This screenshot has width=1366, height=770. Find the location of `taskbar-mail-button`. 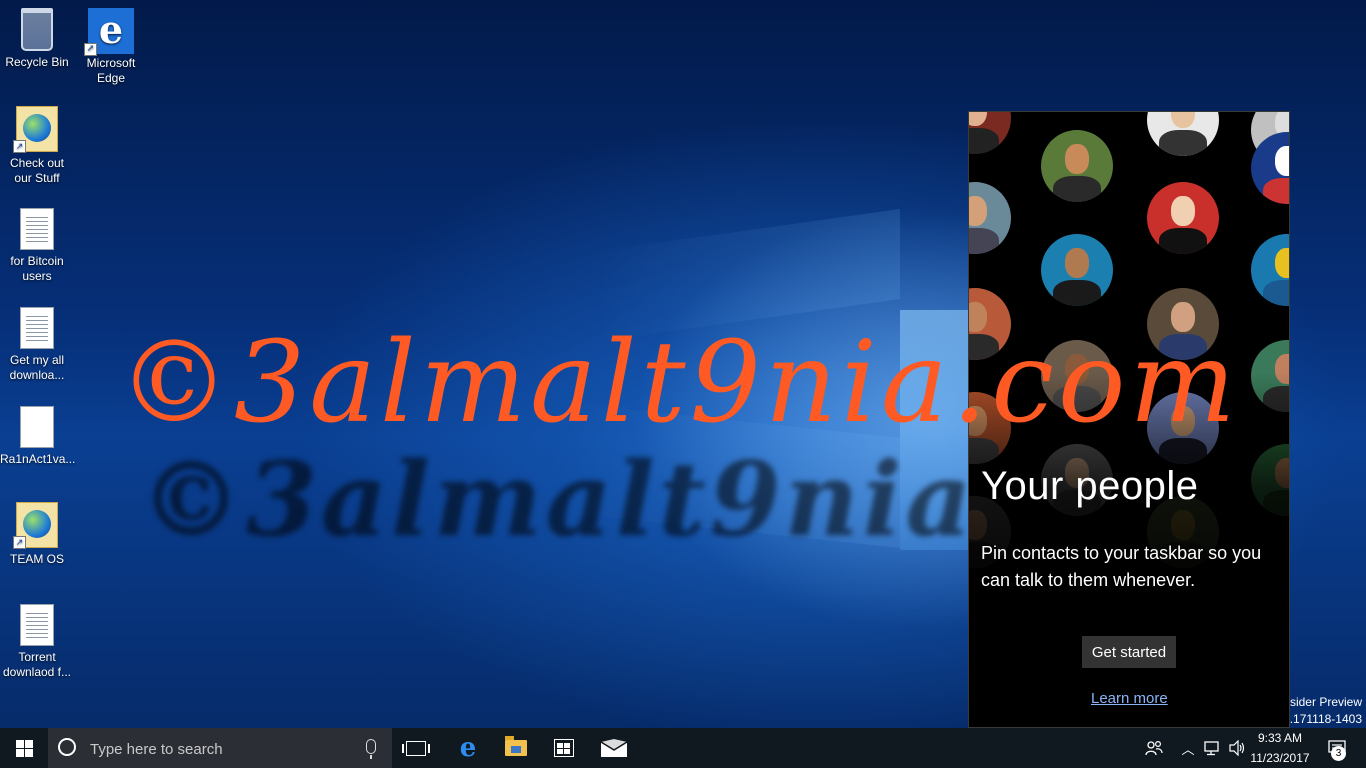

taskbar-mail-button is located at coordinates (614, 748).